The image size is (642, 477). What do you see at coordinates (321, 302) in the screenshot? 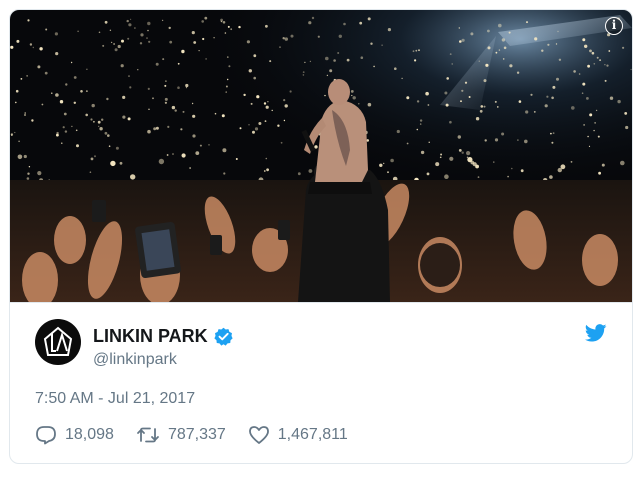
I see `card-divider` at bounding box center [321, 302].